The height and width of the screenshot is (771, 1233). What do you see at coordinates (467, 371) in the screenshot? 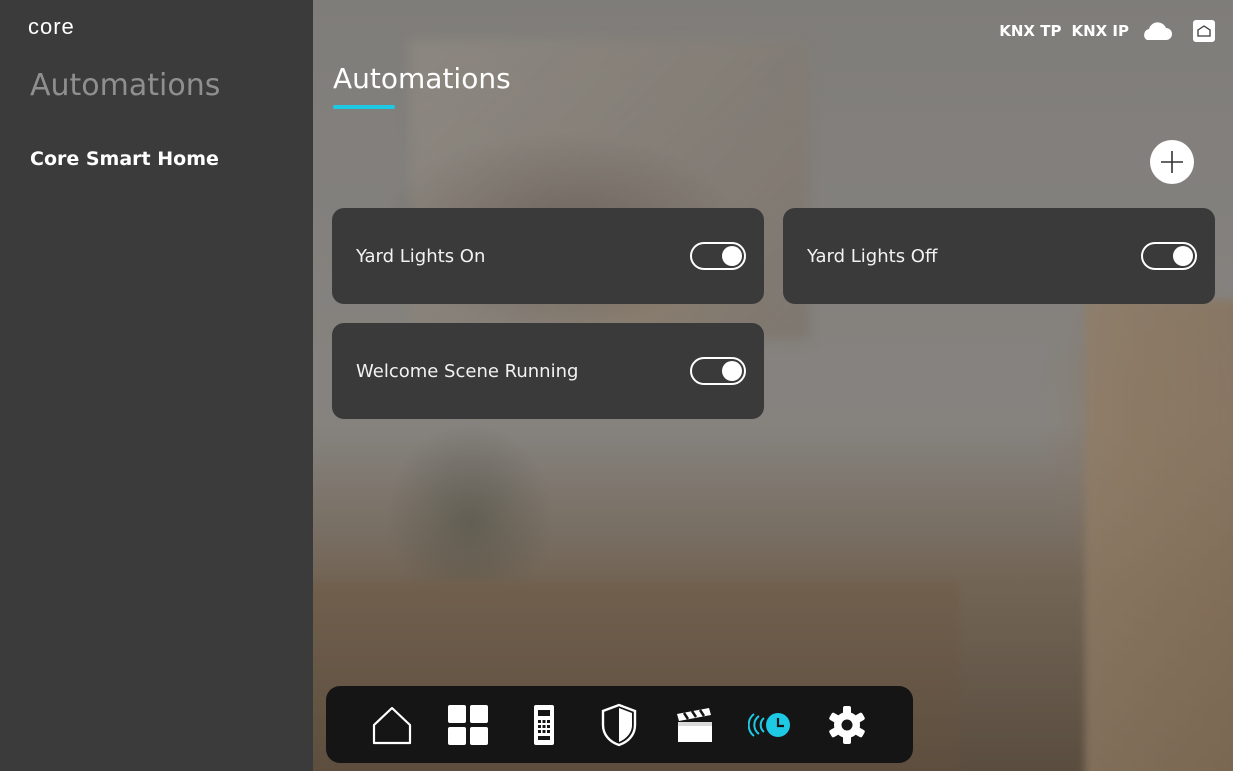
I see `automation-label: Welcome Scene Running` at bounding box center [467, 371].